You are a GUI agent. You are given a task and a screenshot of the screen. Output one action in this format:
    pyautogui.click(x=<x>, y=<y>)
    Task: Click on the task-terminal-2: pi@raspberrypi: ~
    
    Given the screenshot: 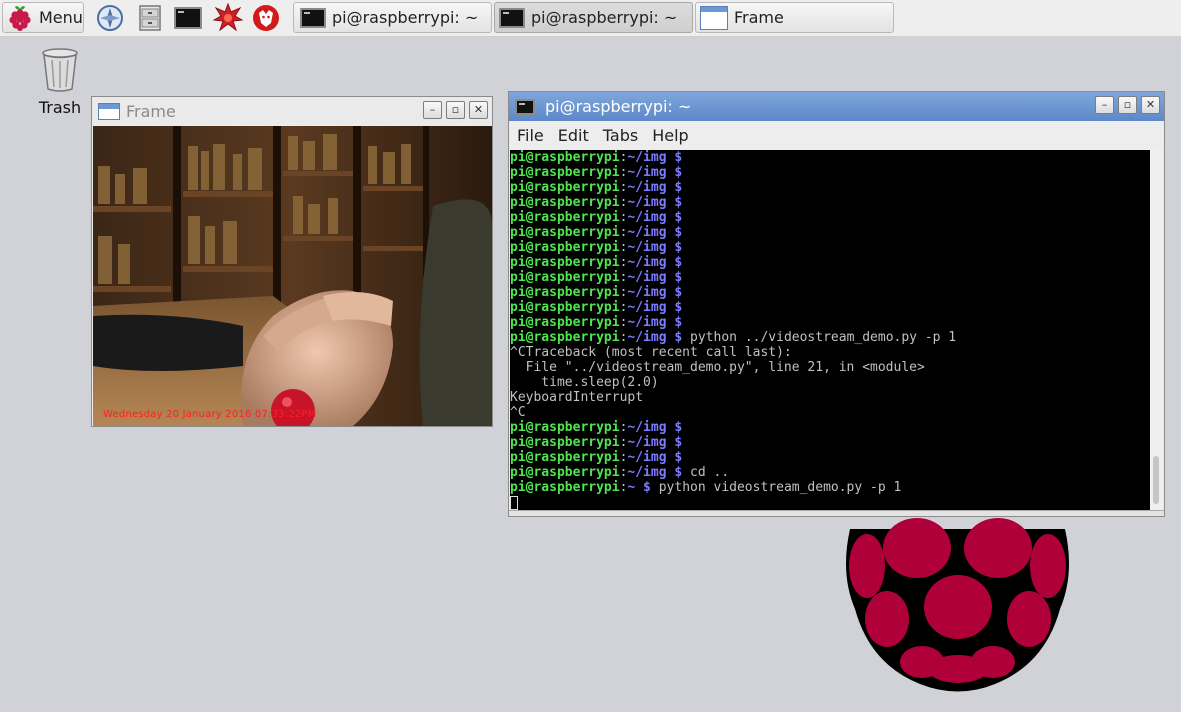 What is the action you would take?
    pyautogui.click(x=593, y=17)
    